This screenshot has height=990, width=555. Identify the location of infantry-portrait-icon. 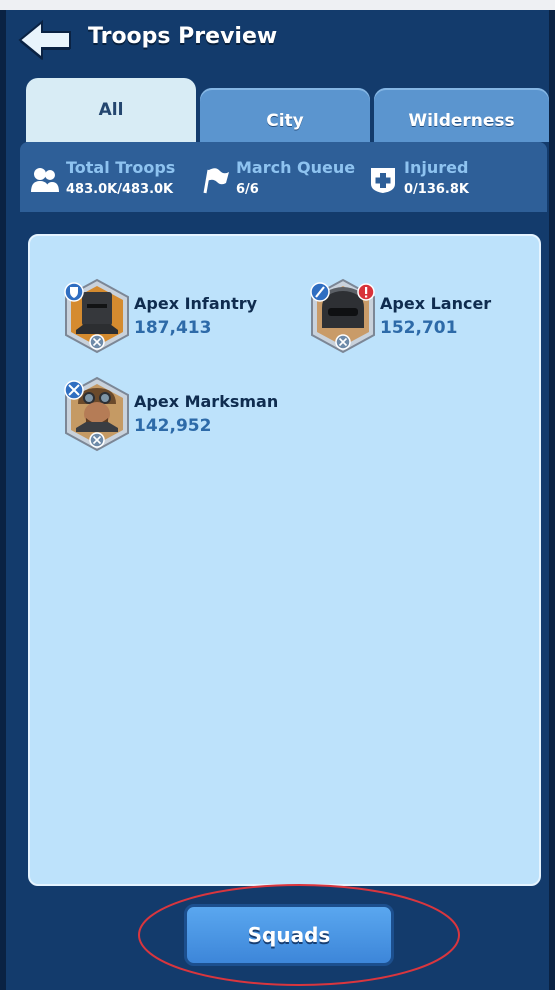
(96, 316).